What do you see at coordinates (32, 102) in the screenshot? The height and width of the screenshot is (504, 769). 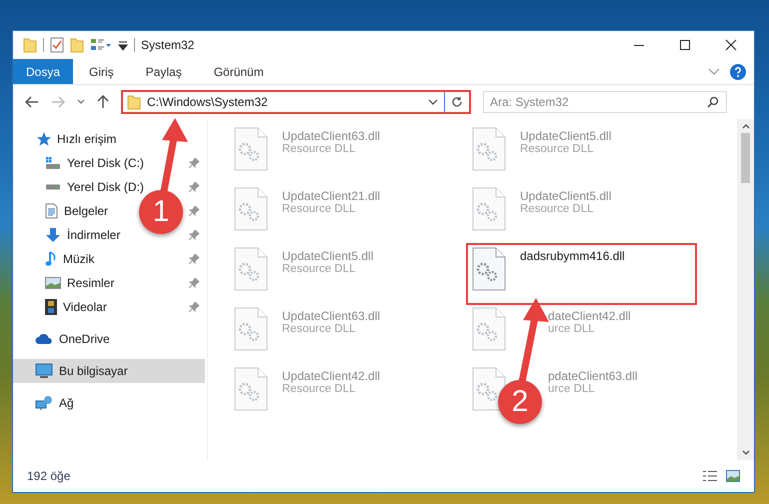 I see `back-arrow-icon` at bounding box center [32, 102].